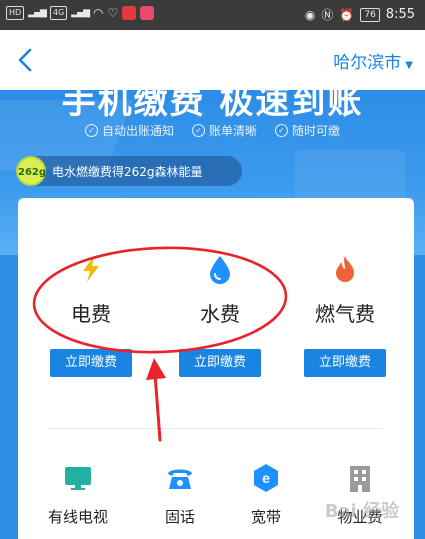 The width and height of the screenshot is (425, 539). I want to click on fee-label: 电费, so click(91, 314).